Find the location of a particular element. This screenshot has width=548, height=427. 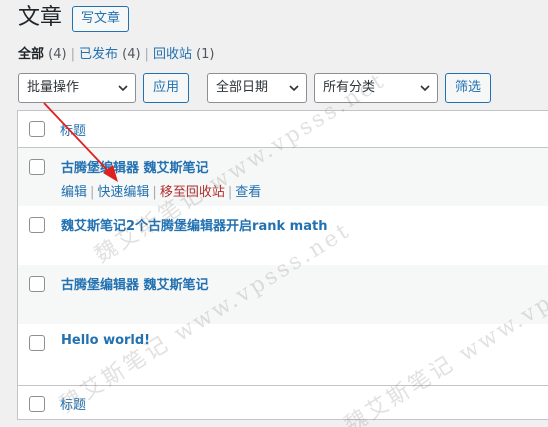

date-filter-select: 全部日期 is located at coordinates (257, 88).